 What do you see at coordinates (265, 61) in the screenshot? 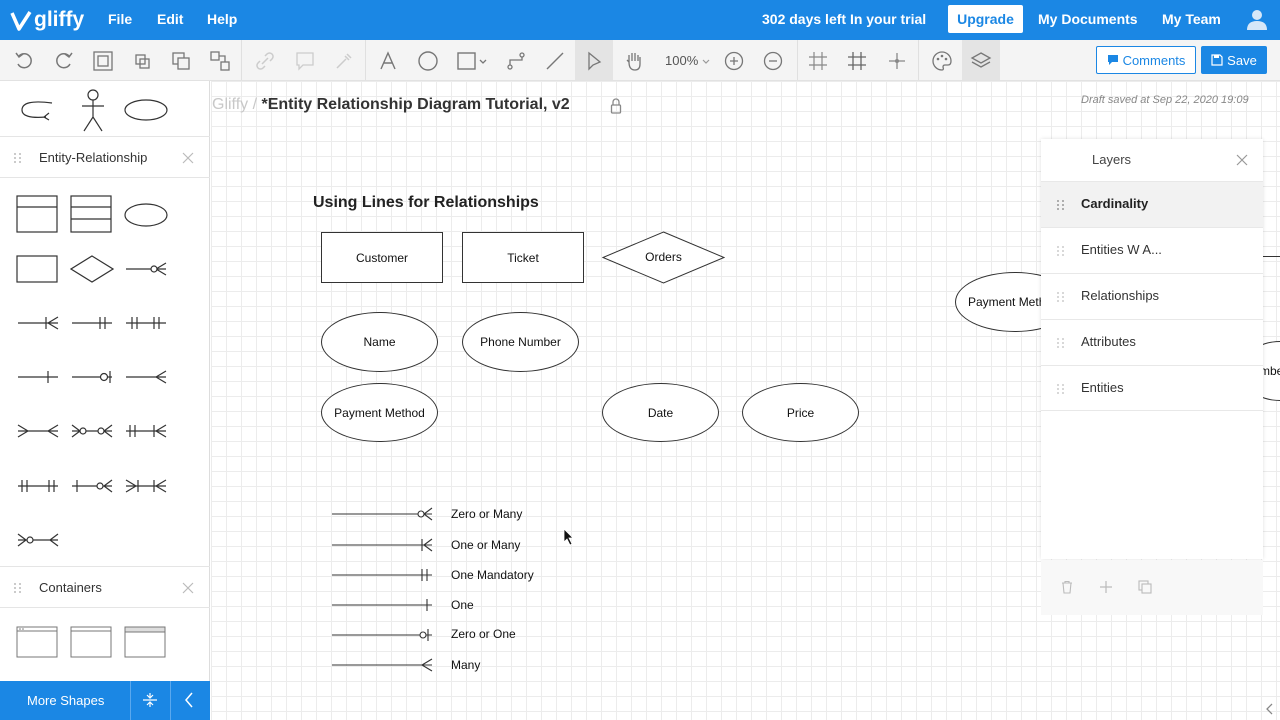
I see `link-icon` at bounding box center [265, 61].